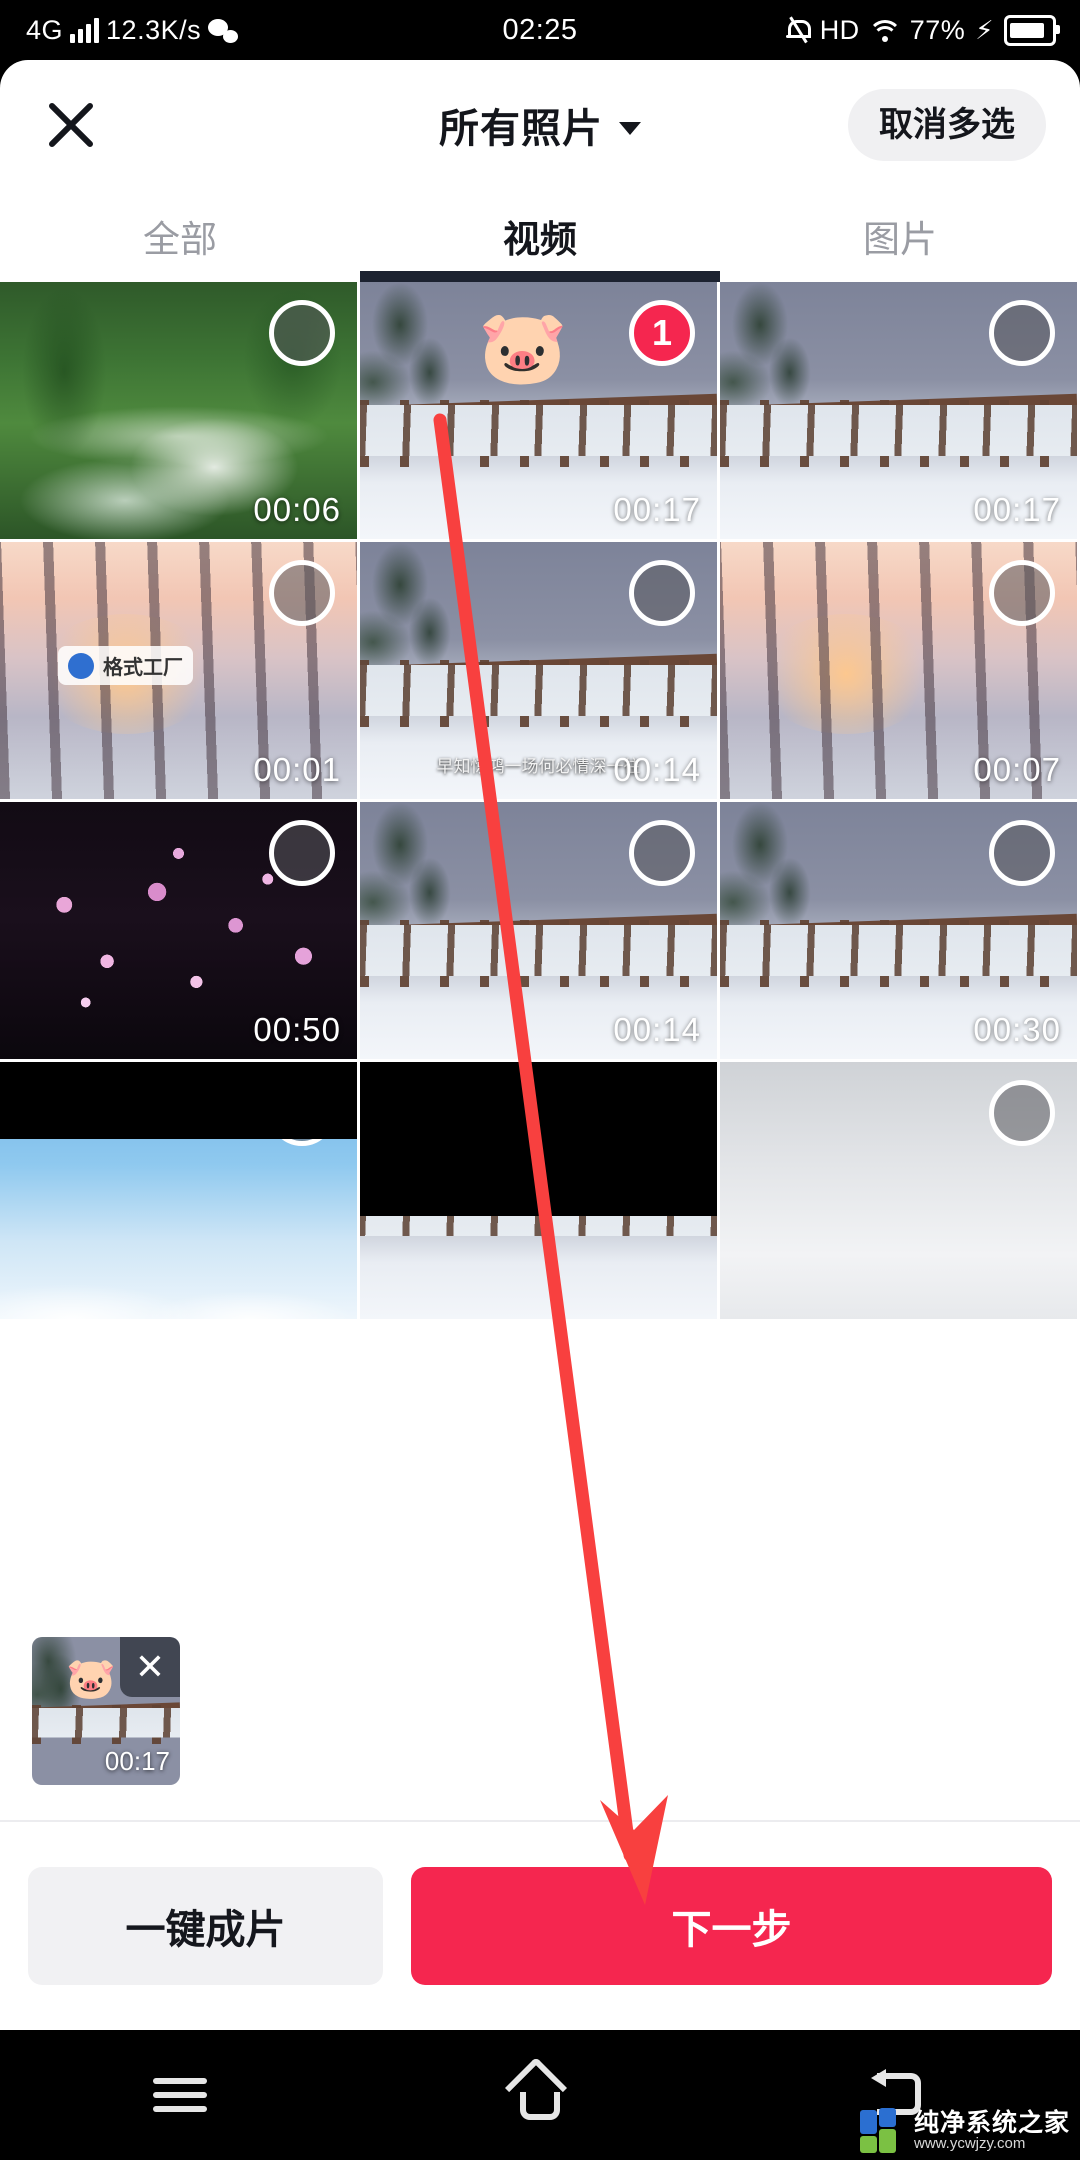 This screenshot has width=1080, height=2160. I want to click on tab-all: 全部, so click(180, 236).